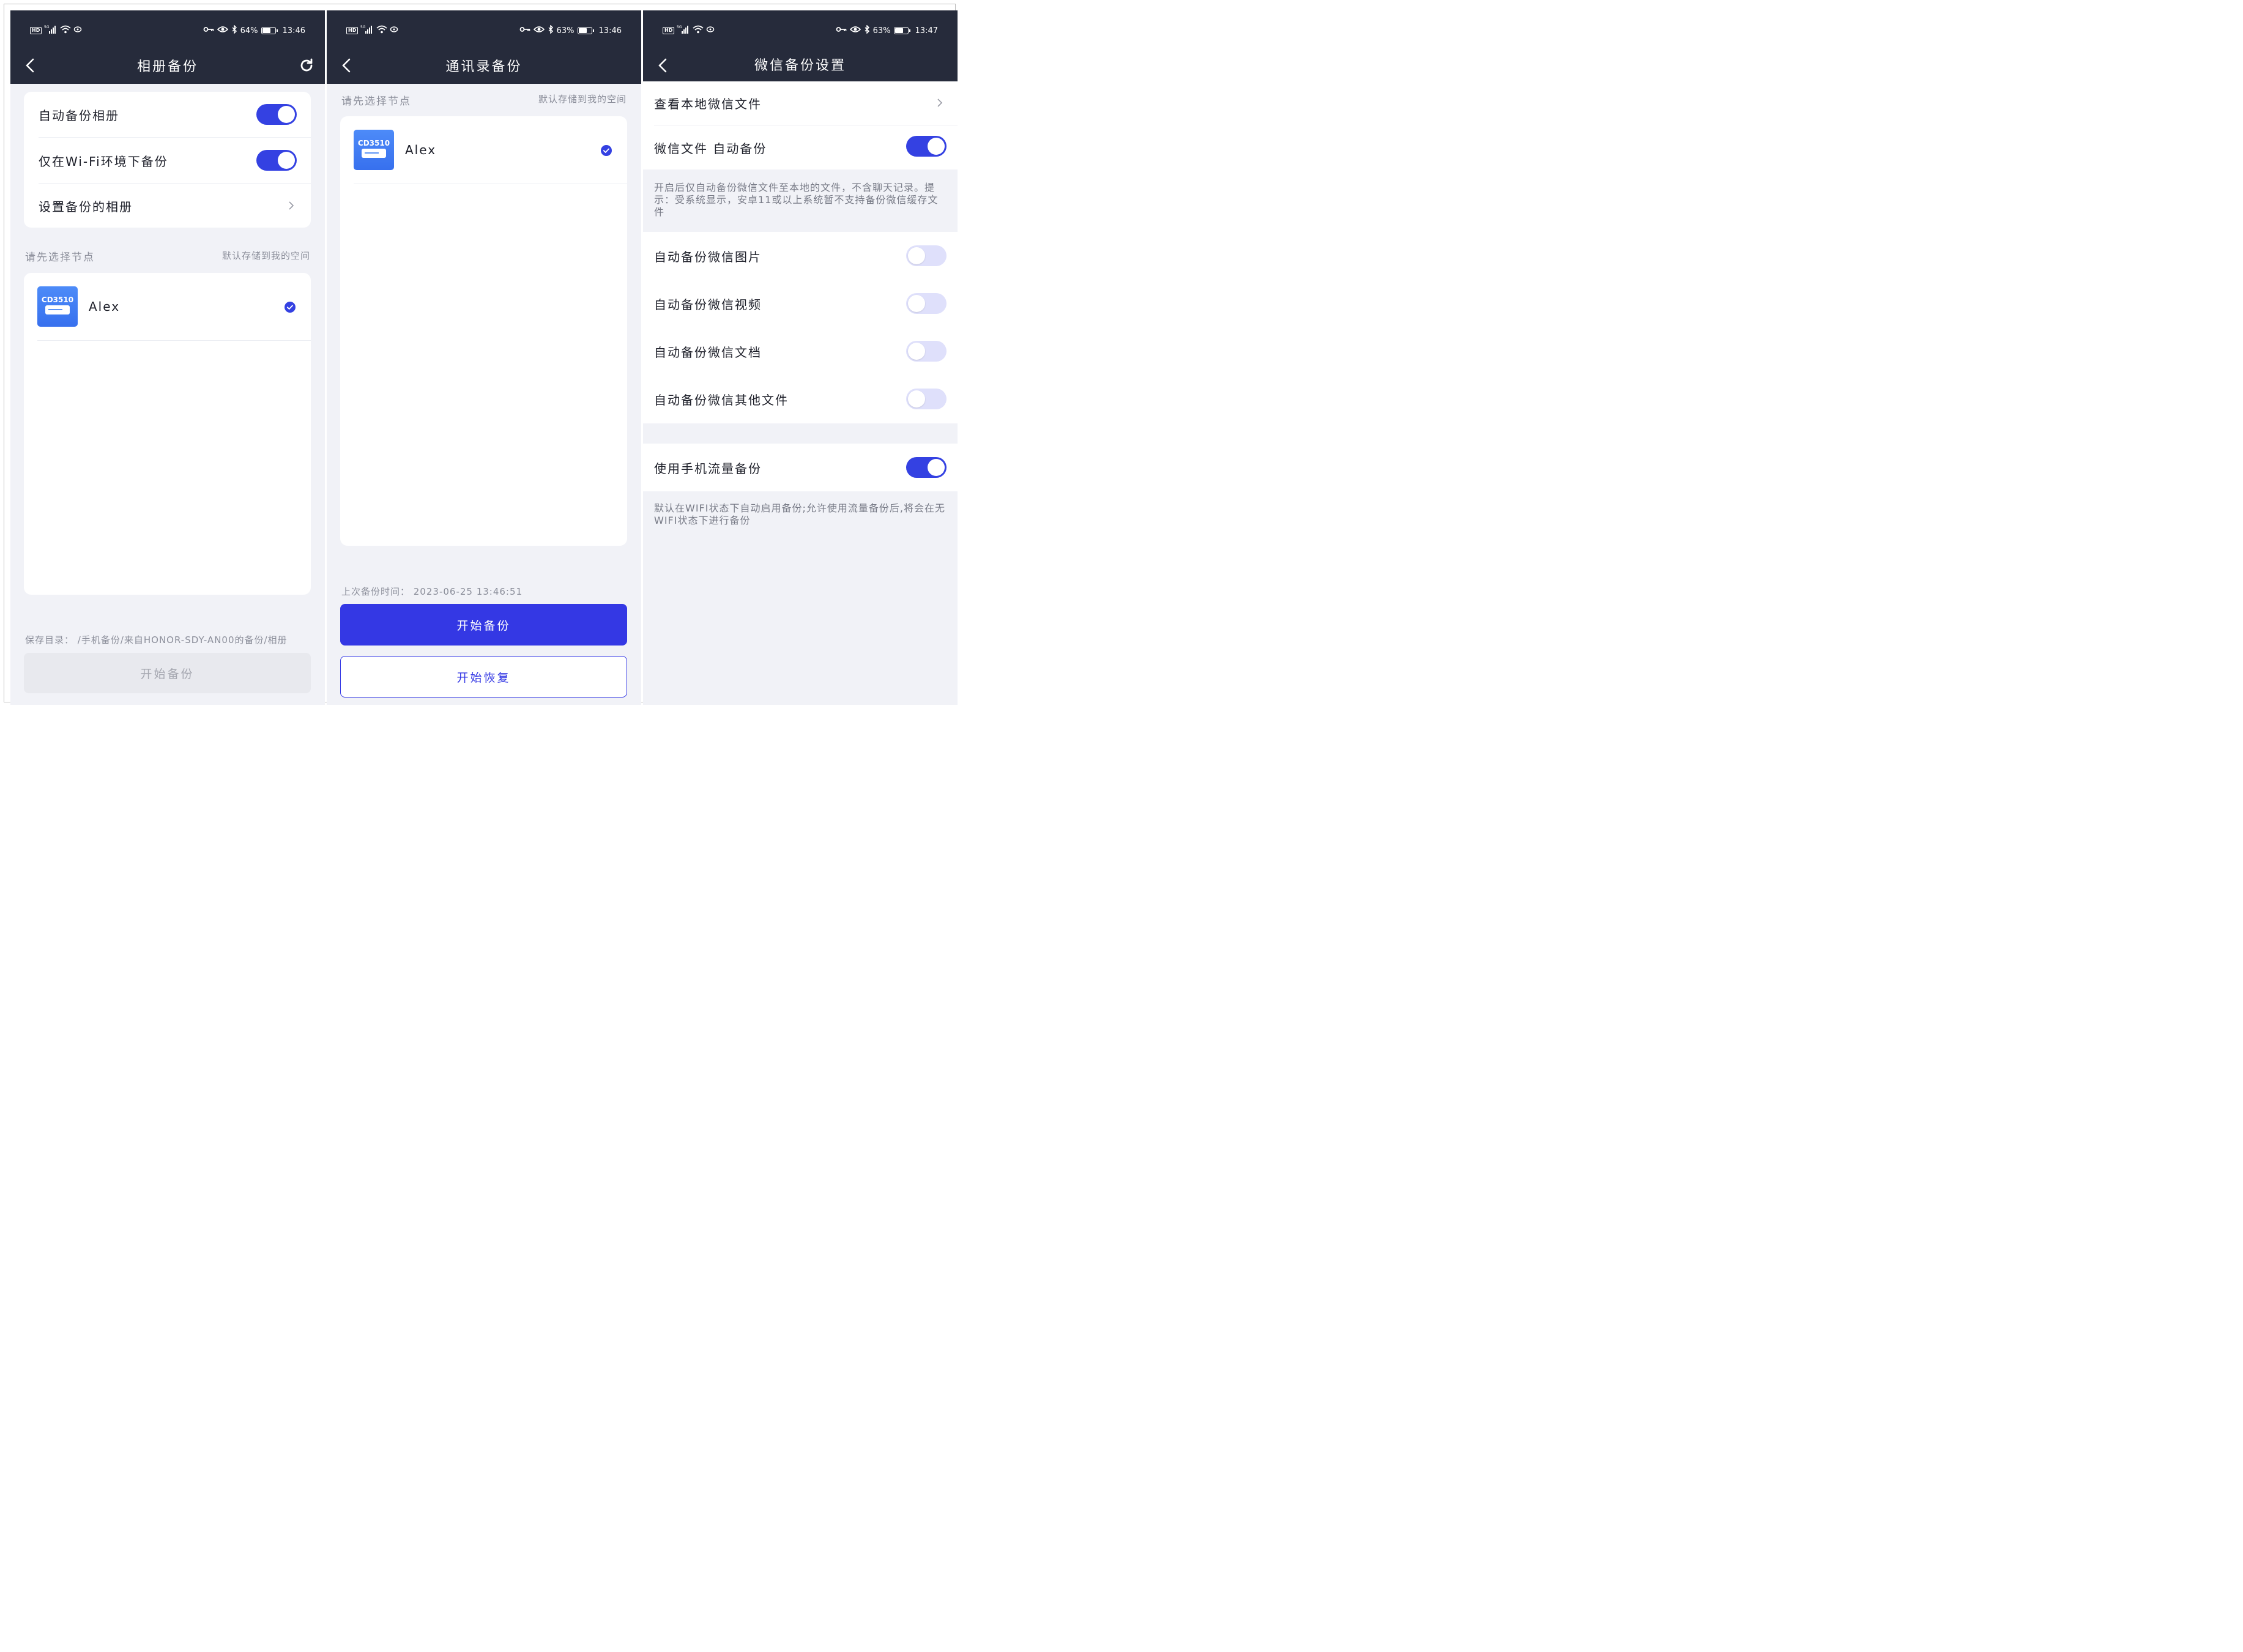 This screenshot has height=1652, width=2243. I want to click on settings-card: 自动备份相册 仅在Wi-Fi环境下备份 设置备份的相册, so click(167, 160).